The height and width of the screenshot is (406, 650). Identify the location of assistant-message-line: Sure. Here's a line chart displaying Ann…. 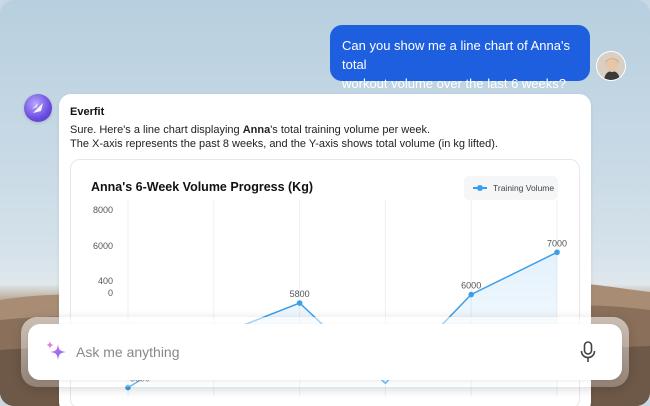
(250, 130).